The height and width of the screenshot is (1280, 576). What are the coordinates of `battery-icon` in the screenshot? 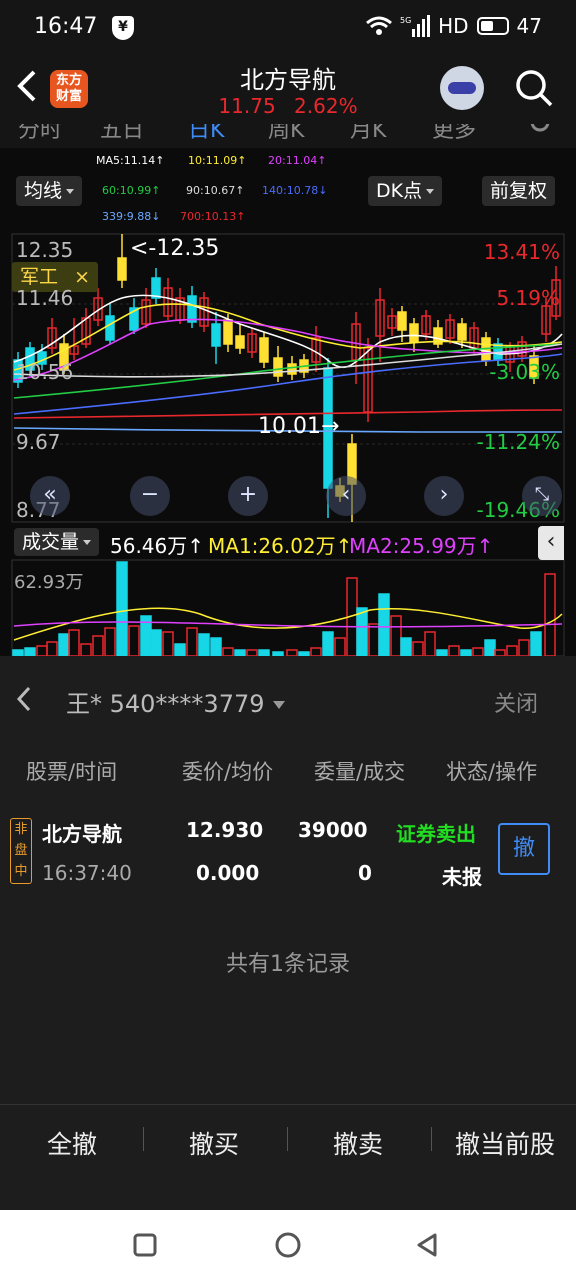 It's located at (492, 26).